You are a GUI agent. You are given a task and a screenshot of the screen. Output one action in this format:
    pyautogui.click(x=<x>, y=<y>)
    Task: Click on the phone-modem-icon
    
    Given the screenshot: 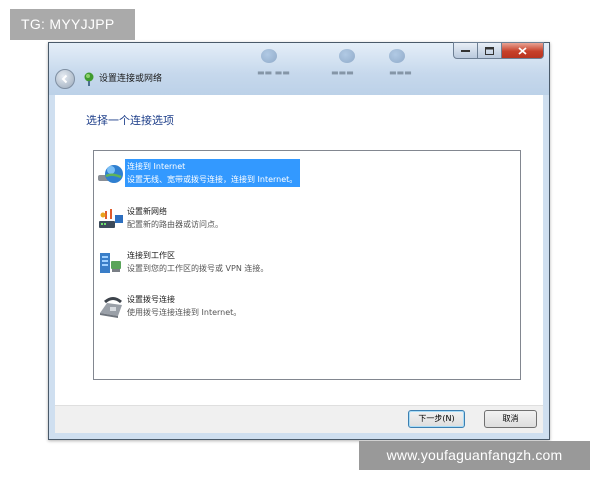 What is the action you would take?
    pyautogui.click(x=111, y=307)
    